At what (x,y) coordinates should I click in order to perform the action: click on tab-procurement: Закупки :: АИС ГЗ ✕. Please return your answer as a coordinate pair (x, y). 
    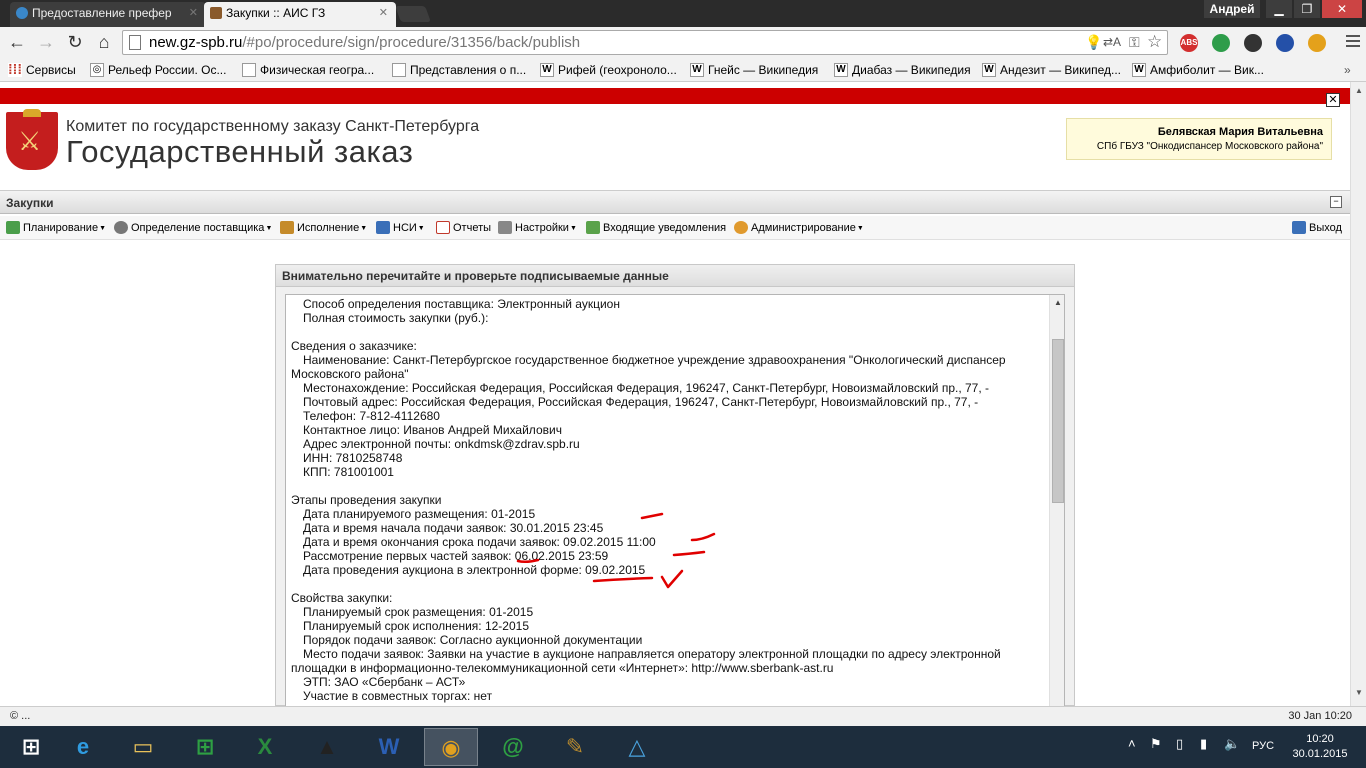
    Looking at the image, I should click on (300, 14).